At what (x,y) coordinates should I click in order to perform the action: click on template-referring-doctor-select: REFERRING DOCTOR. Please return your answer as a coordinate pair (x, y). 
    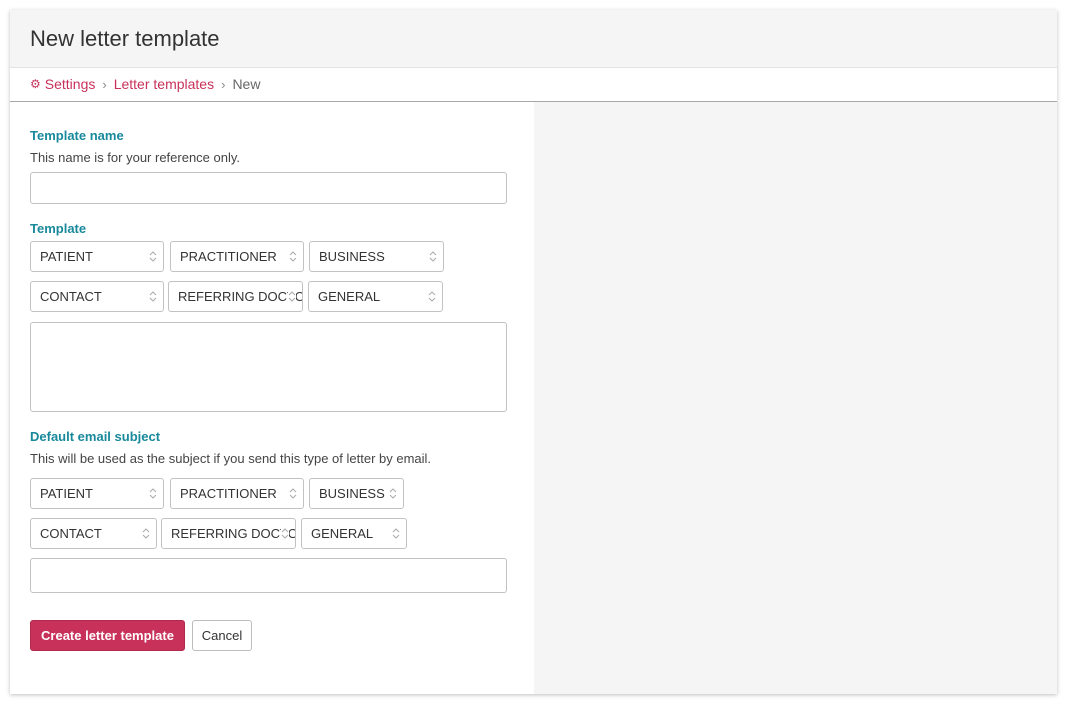
    Looking at the image, I should click on (235, 296).